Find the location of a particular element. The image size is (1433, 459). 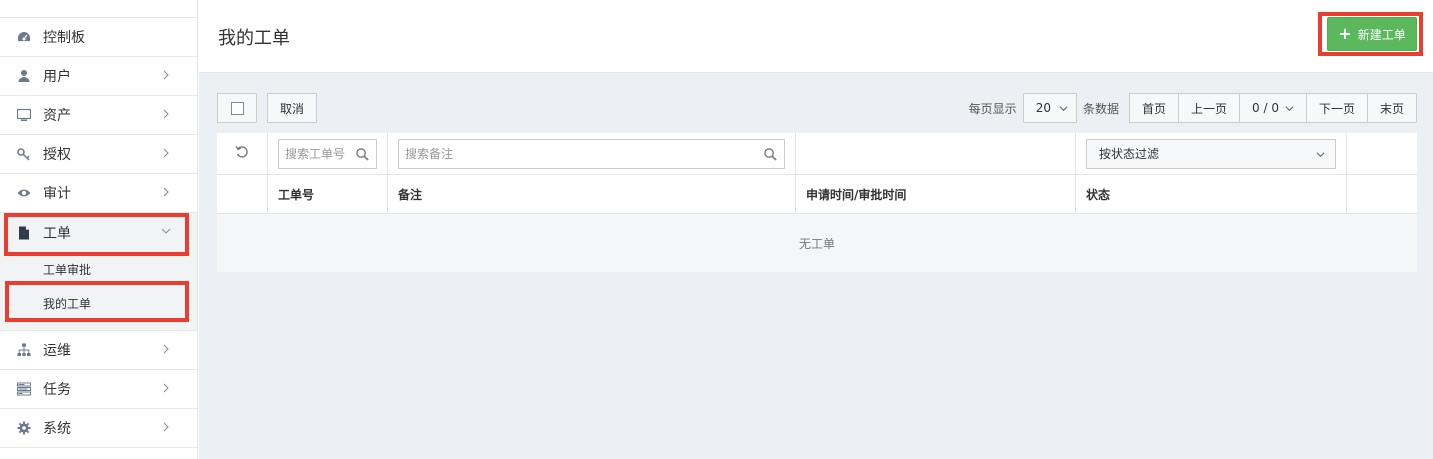

pager-buttons: 首页 上一页 0 / 0 下一页 末页 is located at coordinates (1272, 108).